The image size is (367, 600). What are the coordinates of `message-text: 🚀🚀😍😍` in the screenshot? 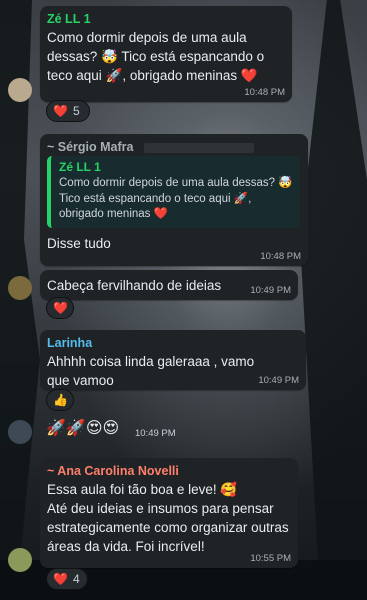 It's located at (83, 428).